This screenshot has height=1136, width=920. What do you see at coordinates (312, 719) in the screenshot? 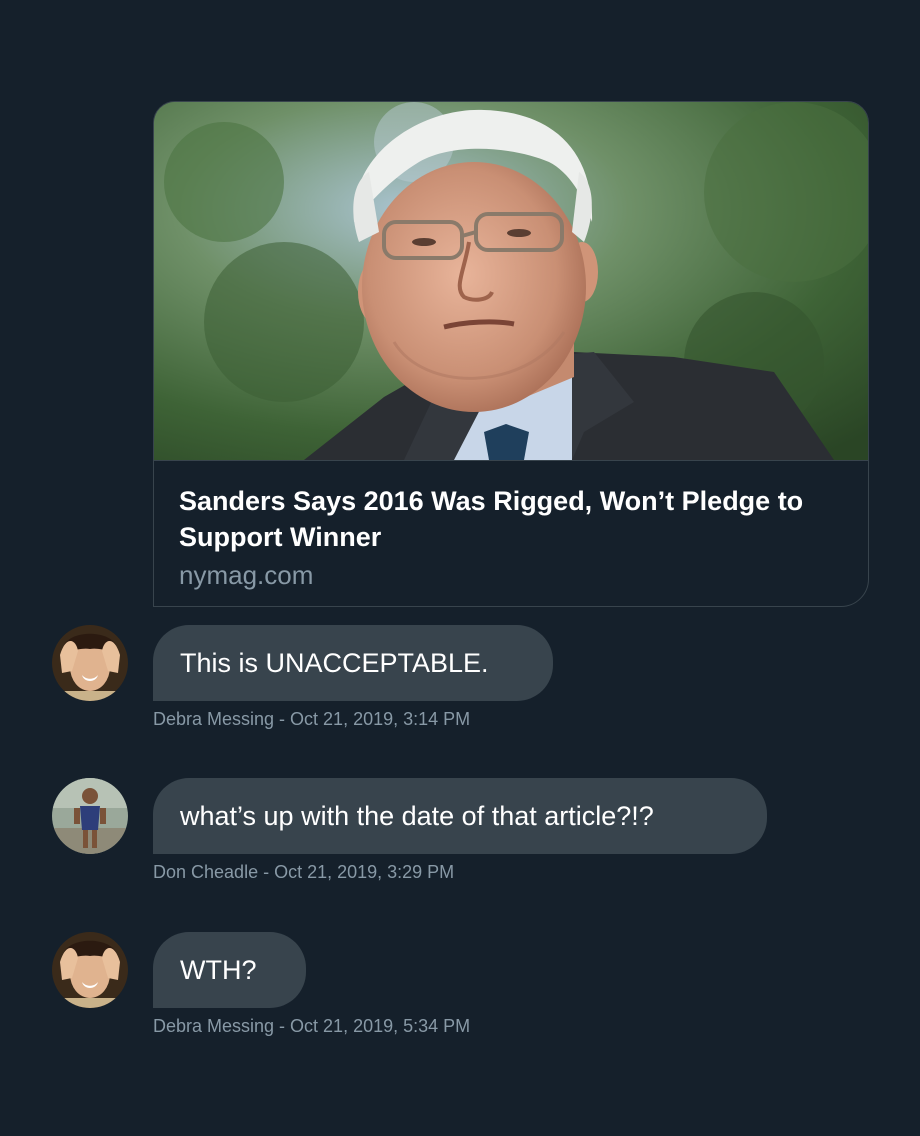
I see `message-meta: Debra Messing - Oct 21, 2019, 3:14 PM` at bounding box center [312, 719].